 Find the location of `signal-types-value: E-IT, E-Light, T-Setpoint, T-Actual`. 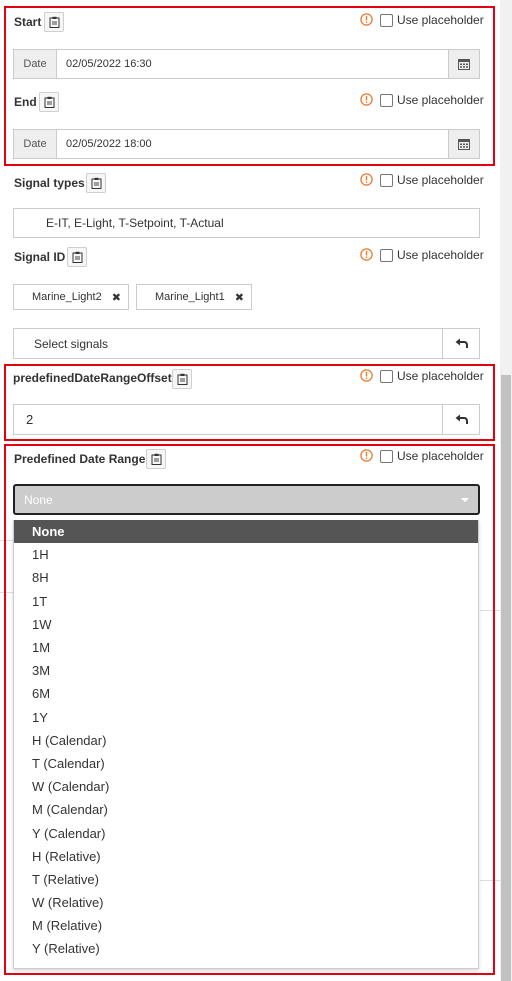

signal-types-value: E-IT, E-Light, T-Setpoint, T-Actual is located at coordinates (135, 223).